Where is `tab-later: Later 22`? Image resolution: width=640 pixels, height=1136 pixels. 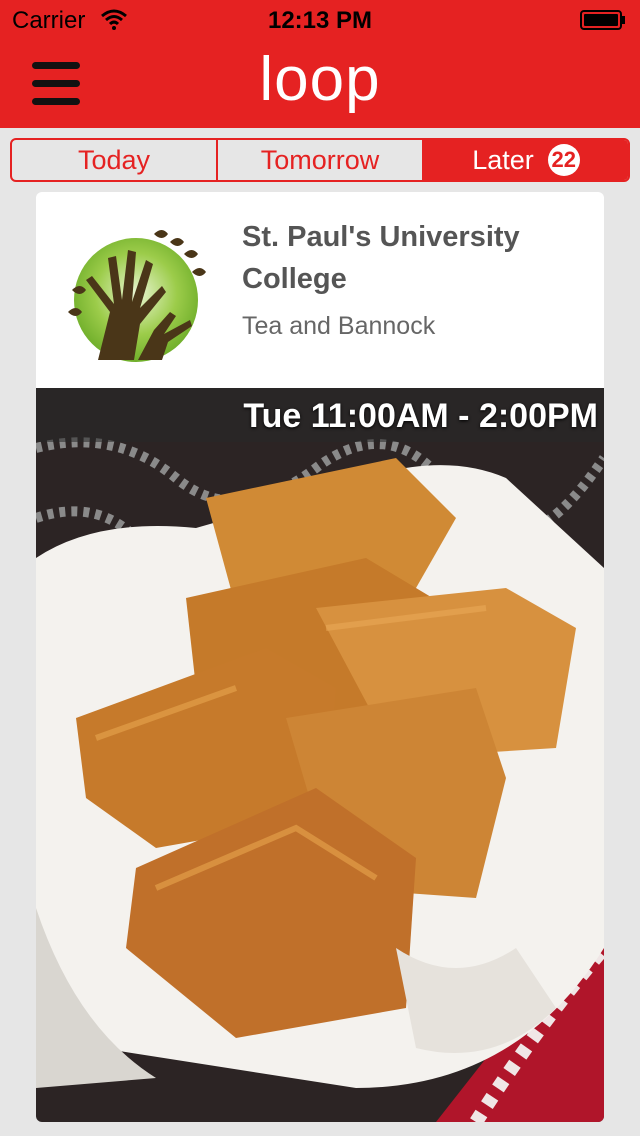 tab-later: Later 22 is located at coordinates (526, 160).